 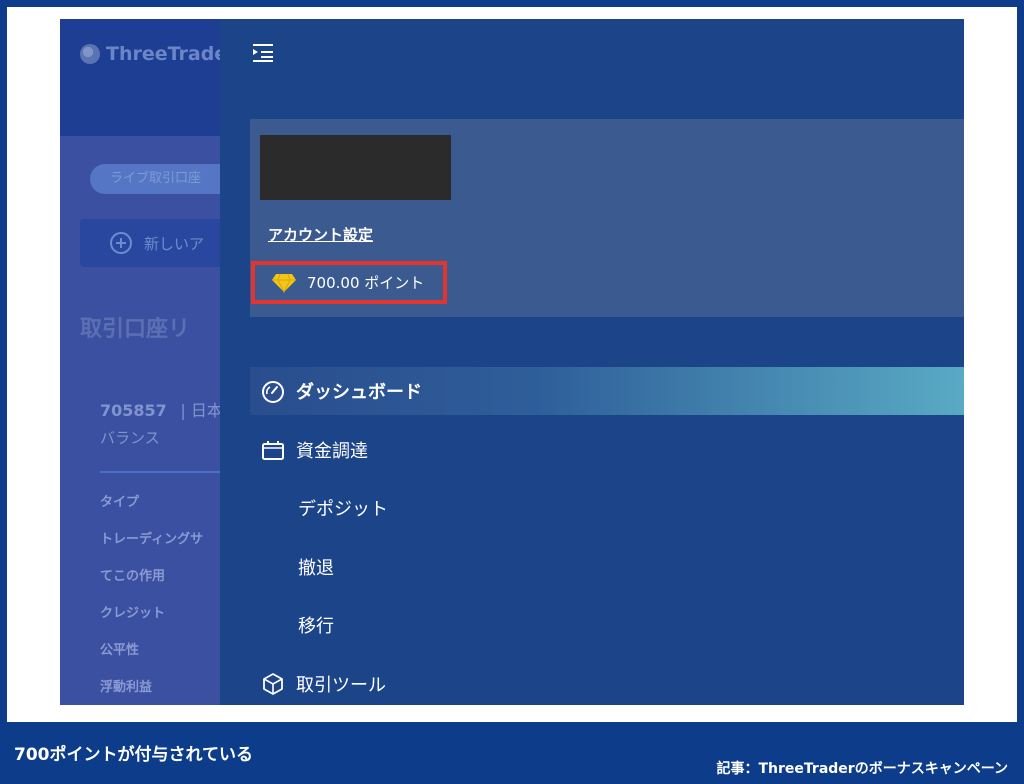 What do you see at coordinates (332, 451) in the screenshot?
I see `nav-funding-label: 資金調達` at bounding box center [332, 451].